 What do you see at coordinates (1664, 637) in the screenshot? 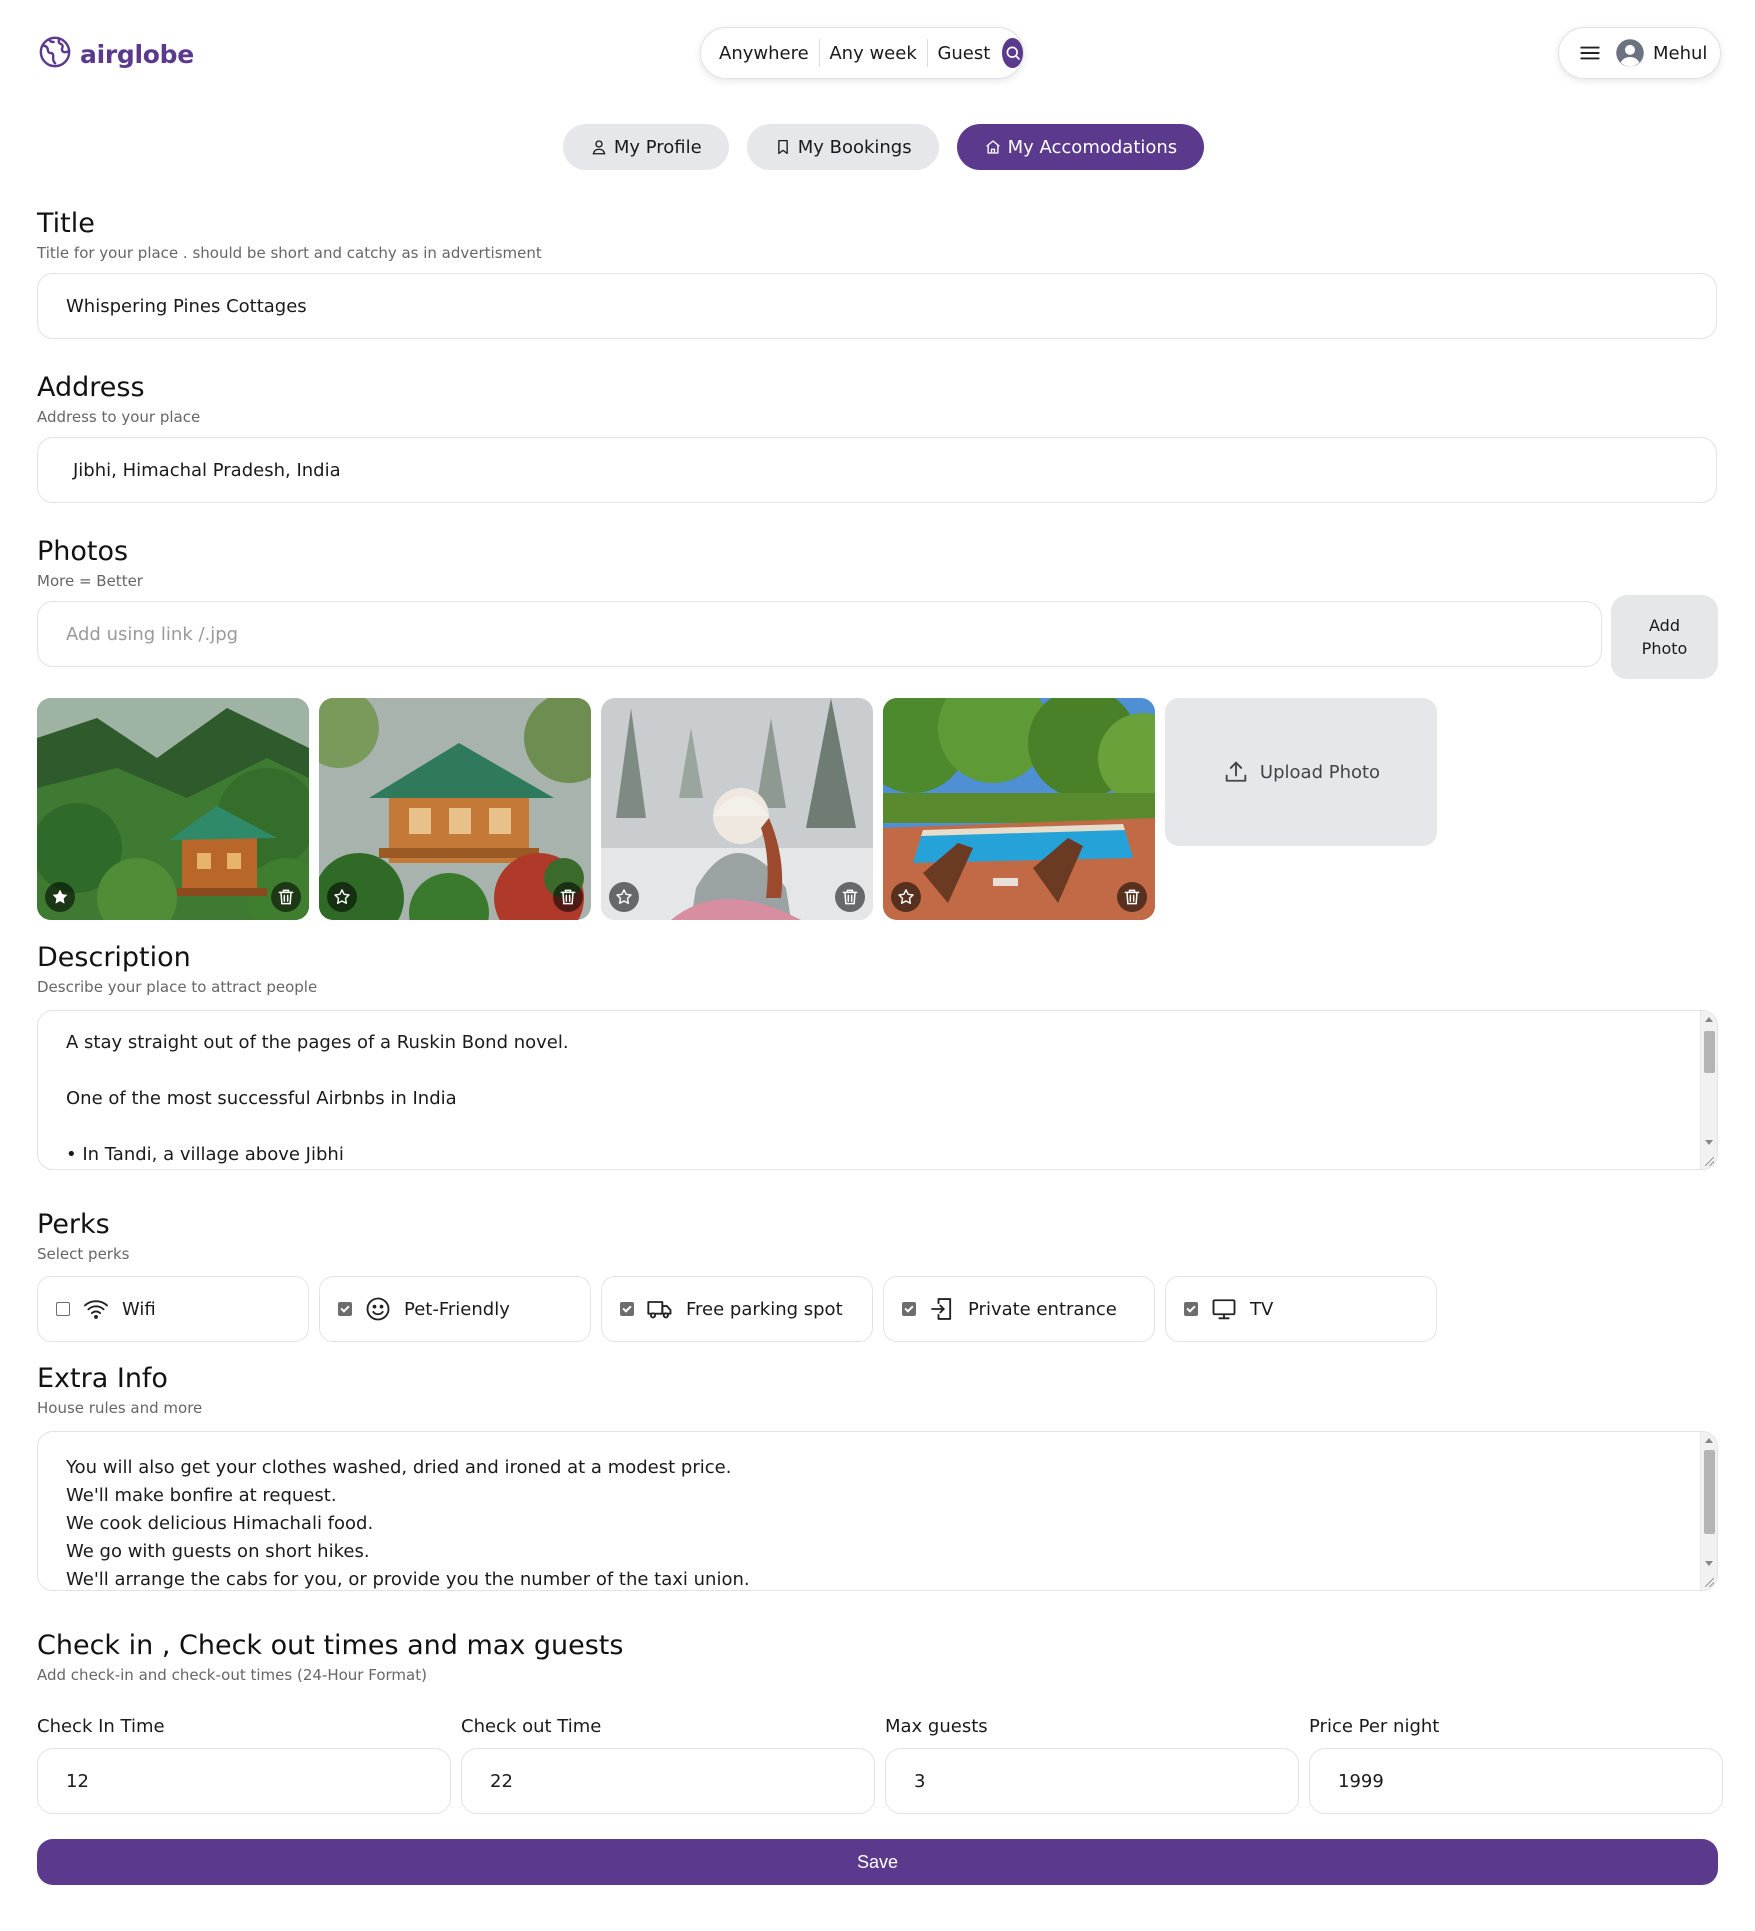
I see `add-photo-button: Add Photo` at bounding box center [1664, 637].